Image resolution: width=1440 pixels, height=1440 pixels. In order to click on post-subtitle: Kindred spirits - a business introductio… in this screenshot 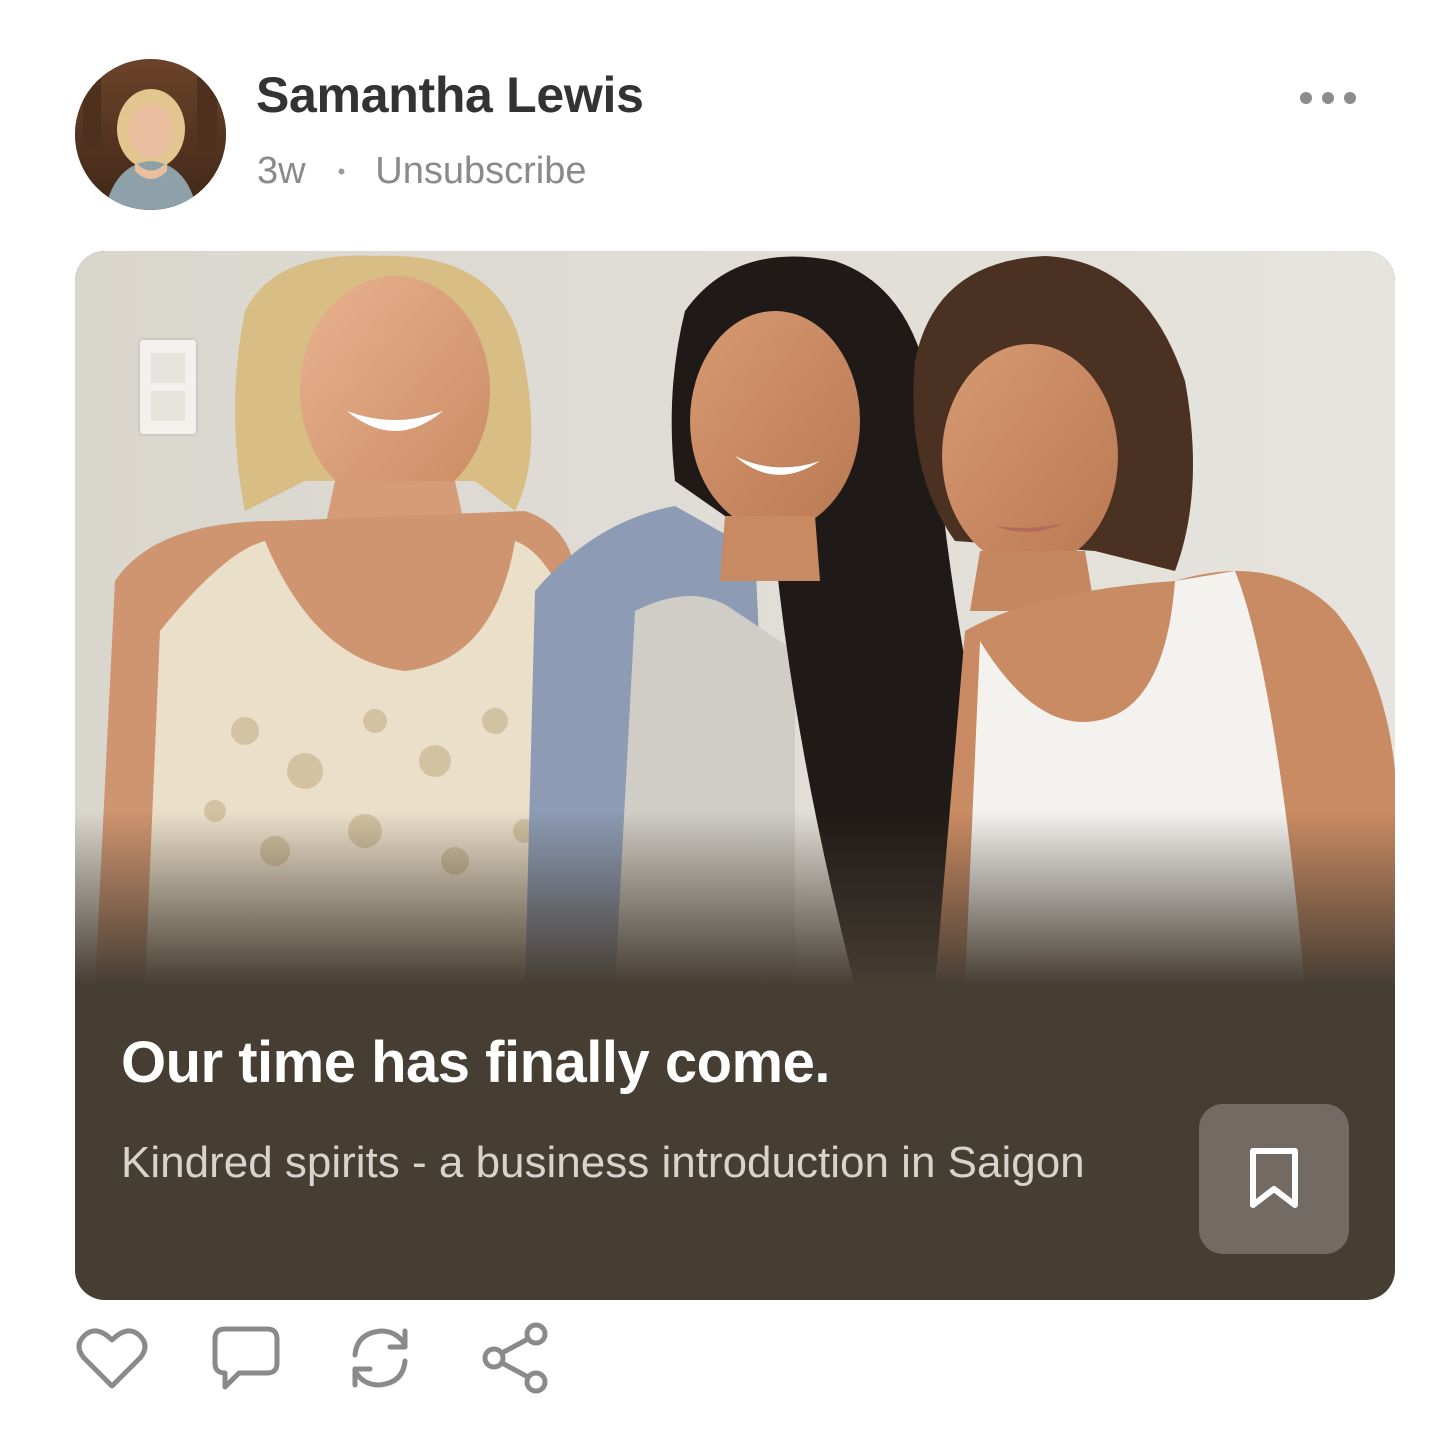, I will do `click(603, 1162)`.